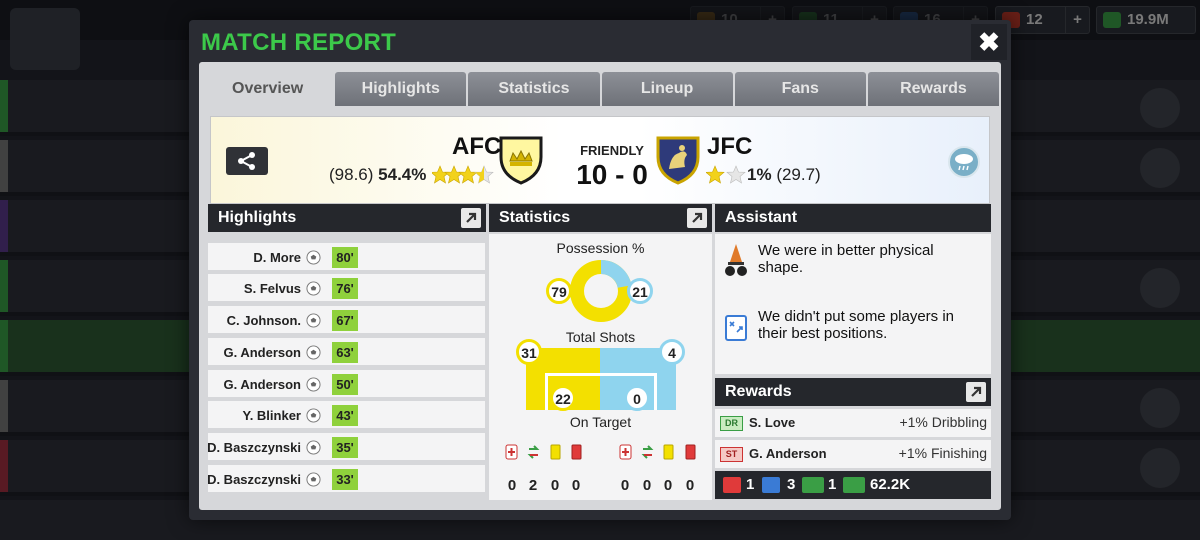  I want to click on list-item: D. Baszczynski 33', so click(346, 479).